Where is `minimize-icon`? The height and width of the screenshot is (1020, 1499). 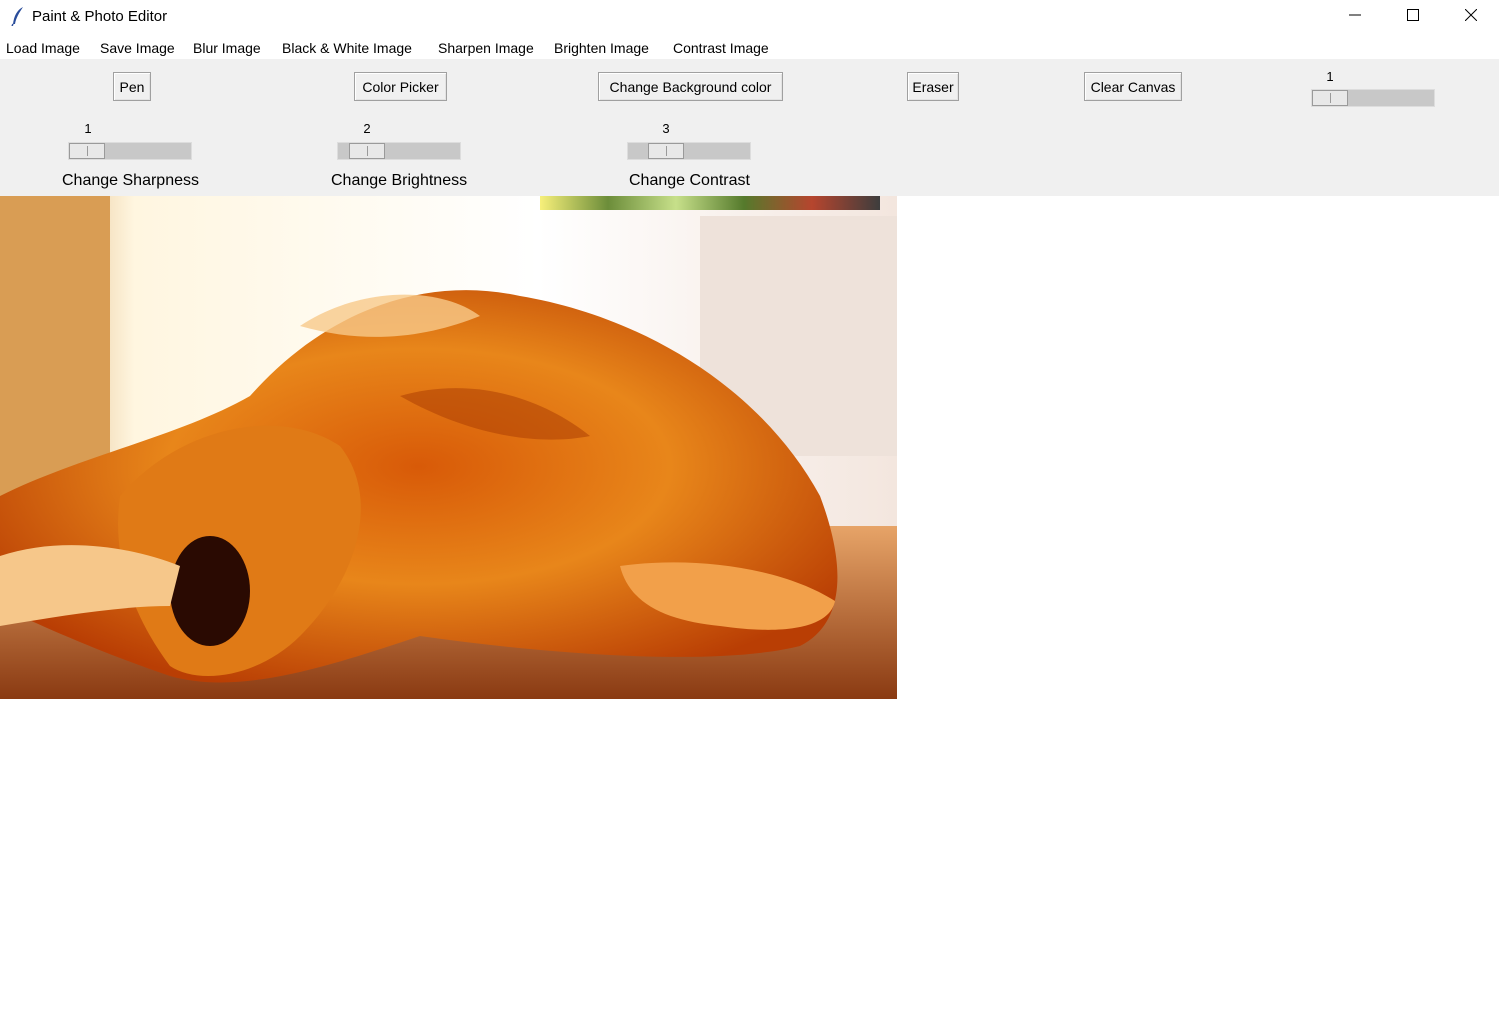
minimize-icon is located at coordinates (1355, 17).